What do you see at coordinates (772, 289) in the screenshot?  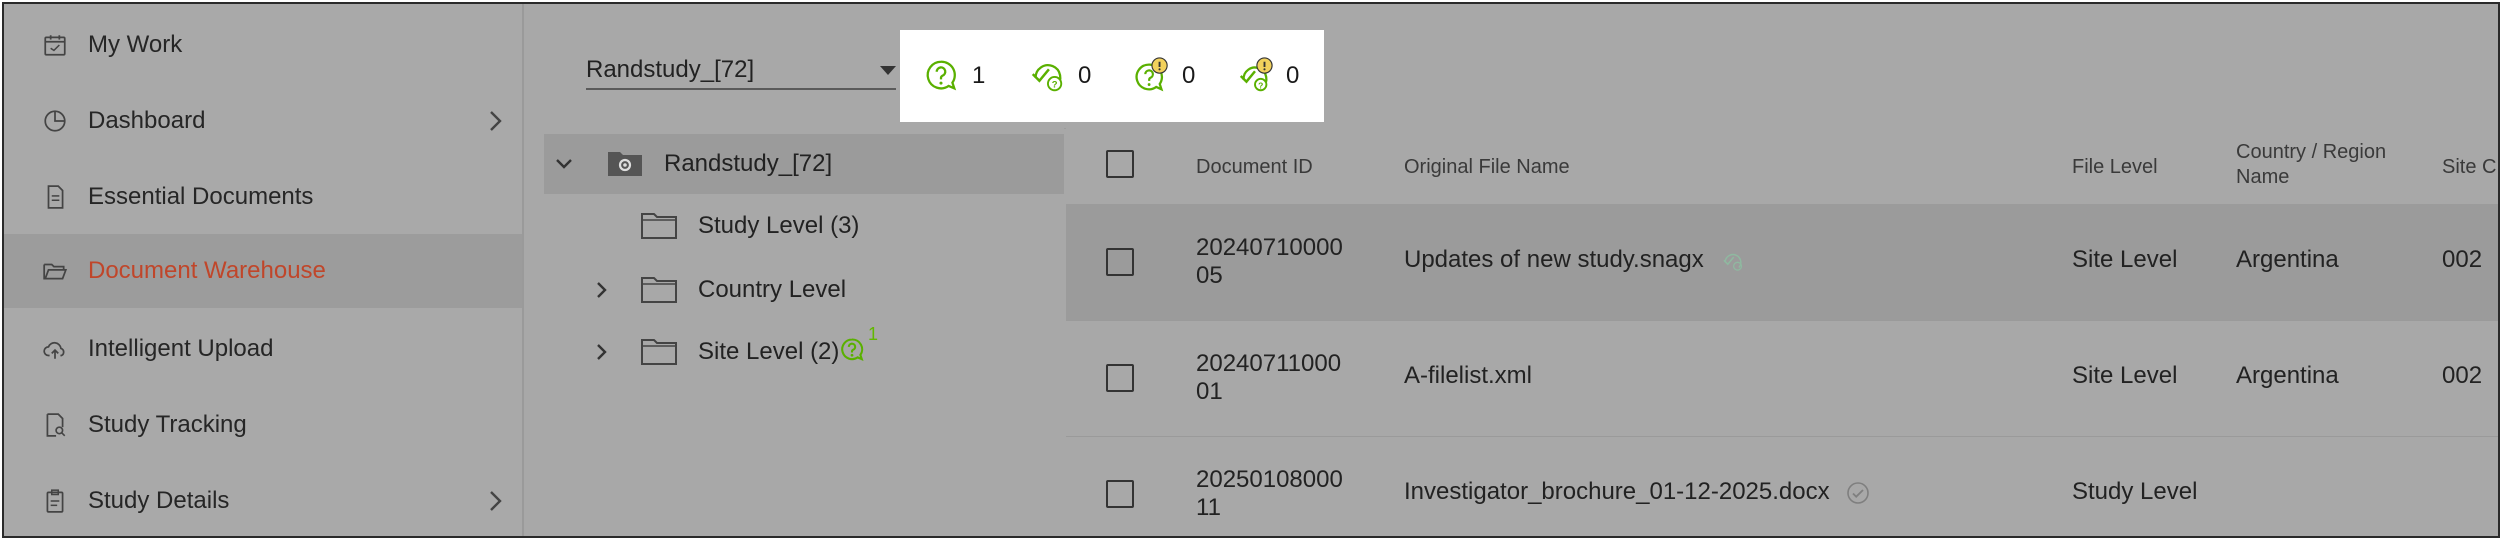 I see `tree-node-label: Country Level` at bounding box center [772, 289].